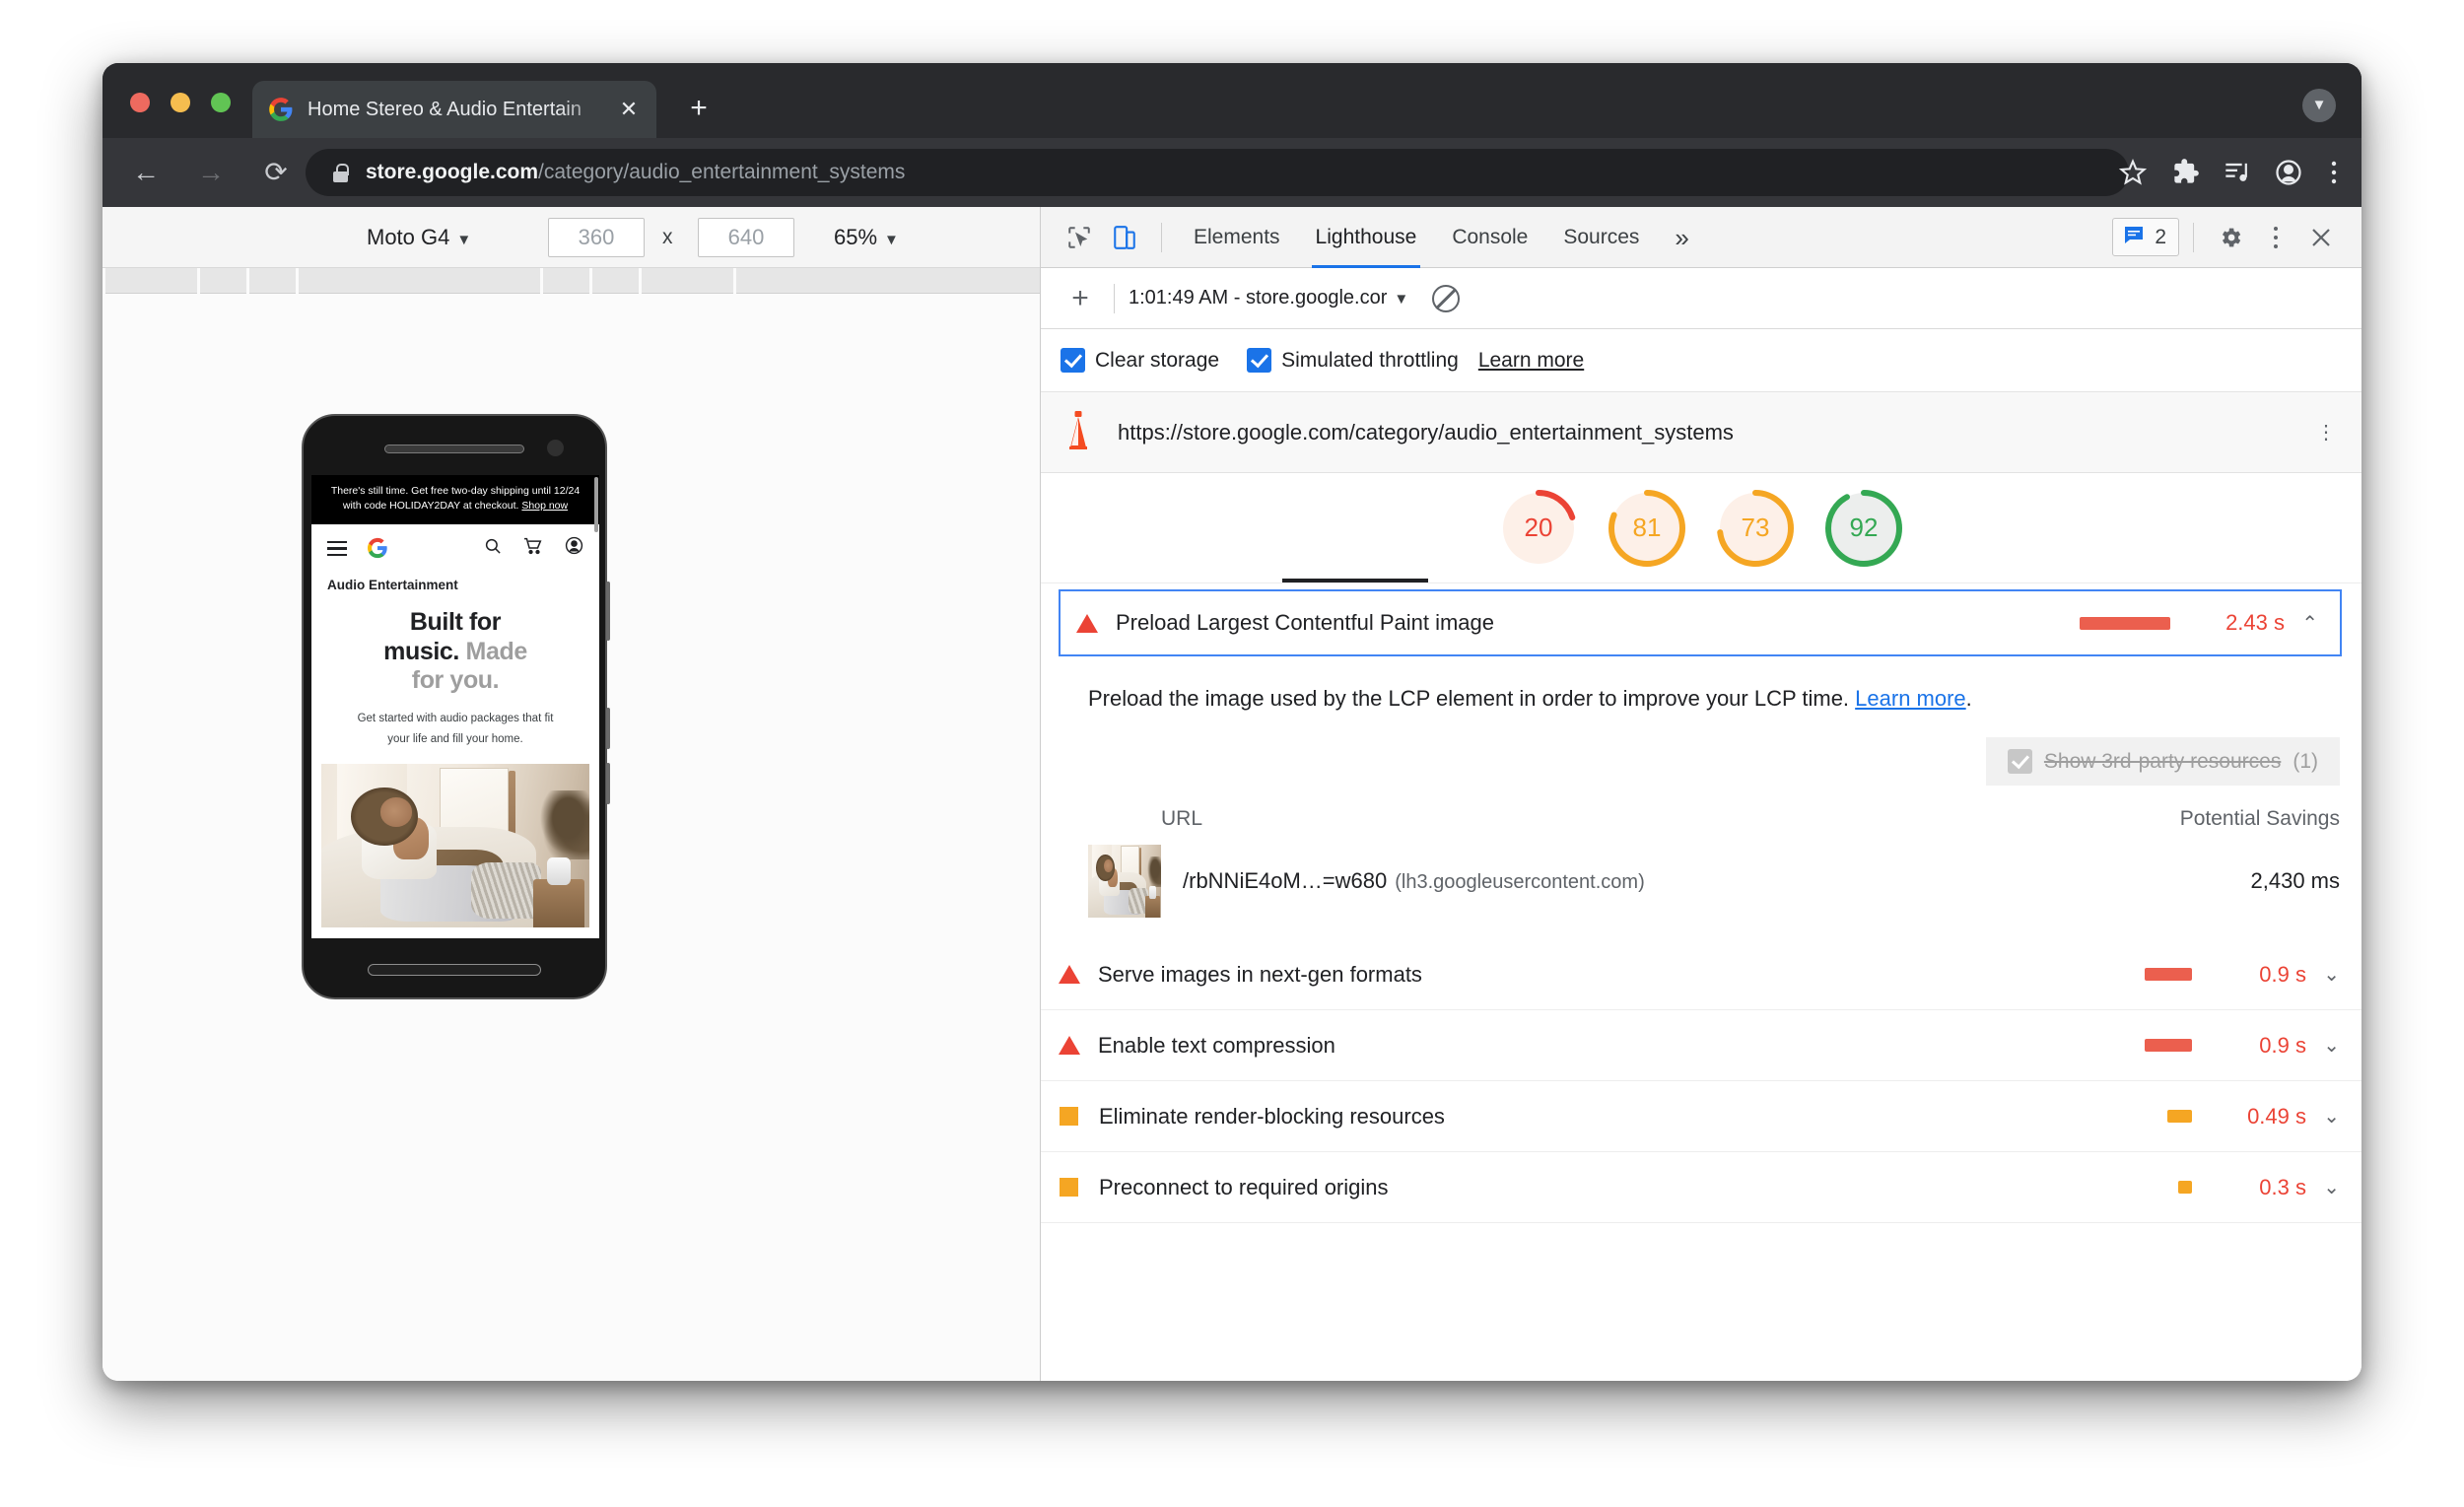  I want to click on back-arrow-icon: ←, so click(146, 172).